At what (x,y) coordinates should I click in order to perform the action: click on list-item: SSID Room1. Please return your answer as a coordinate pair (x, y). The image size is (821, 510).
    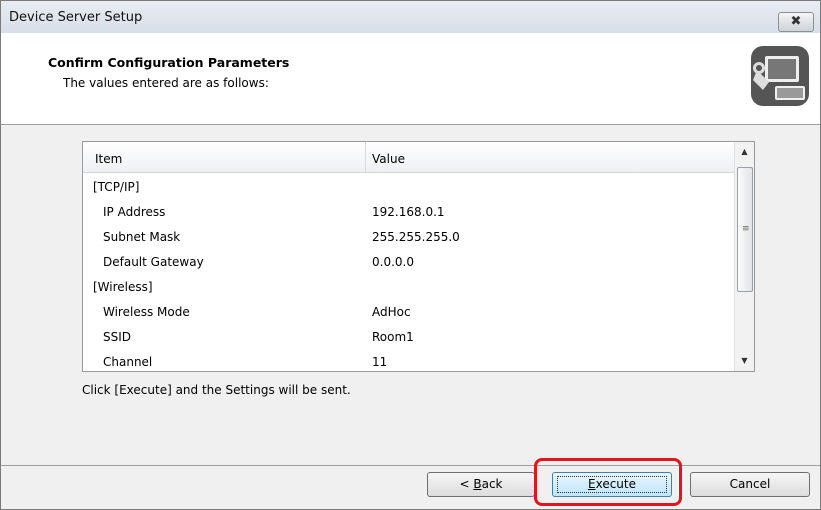
    Looking at the image, I should click on (408, 336).